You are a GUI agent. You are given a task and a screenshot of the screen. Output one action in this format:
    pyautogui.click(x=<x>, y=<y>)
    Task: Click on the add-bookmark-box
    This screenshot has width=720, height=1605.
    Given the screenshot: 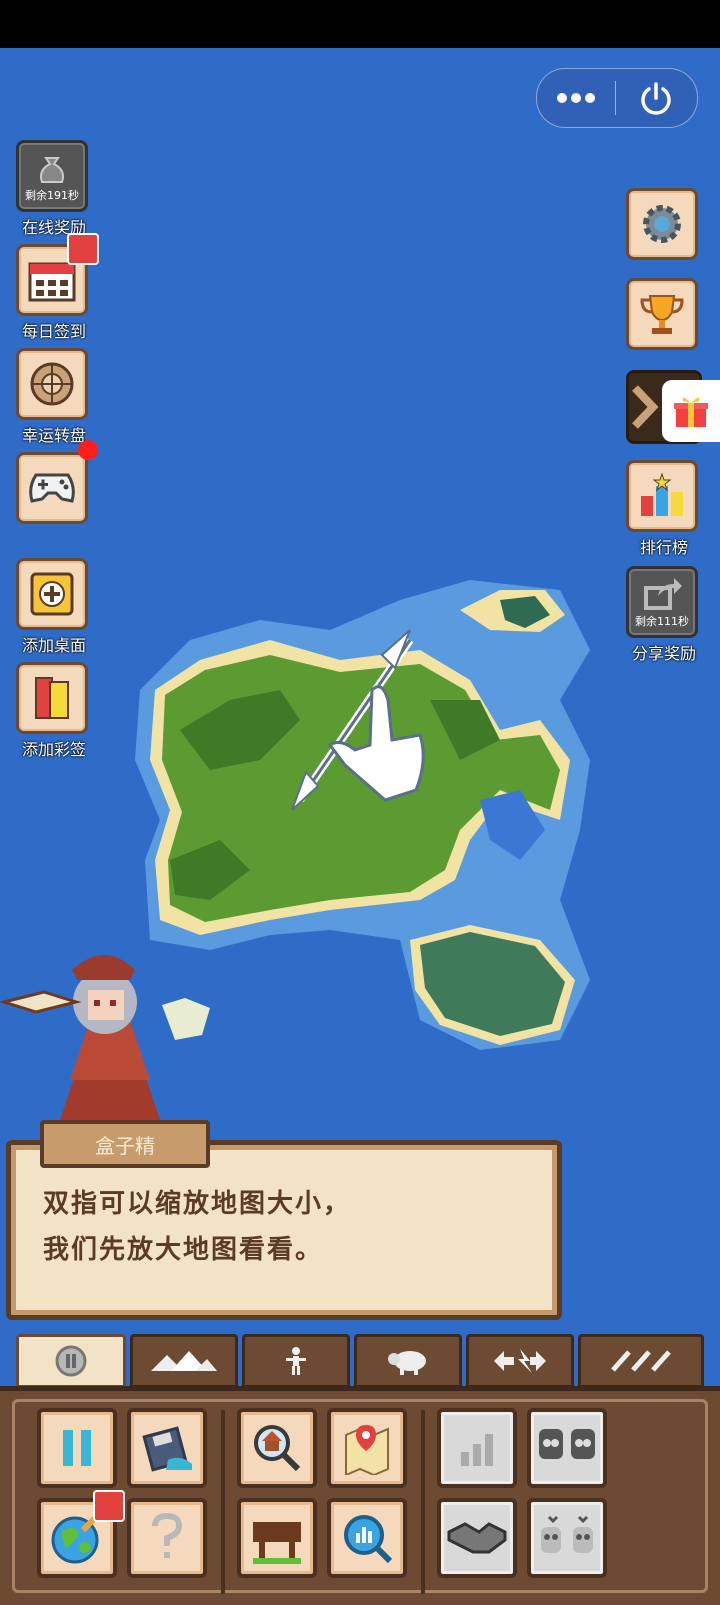 What is the action you would take?
    pyautogui.click(x=52, y=698)
    